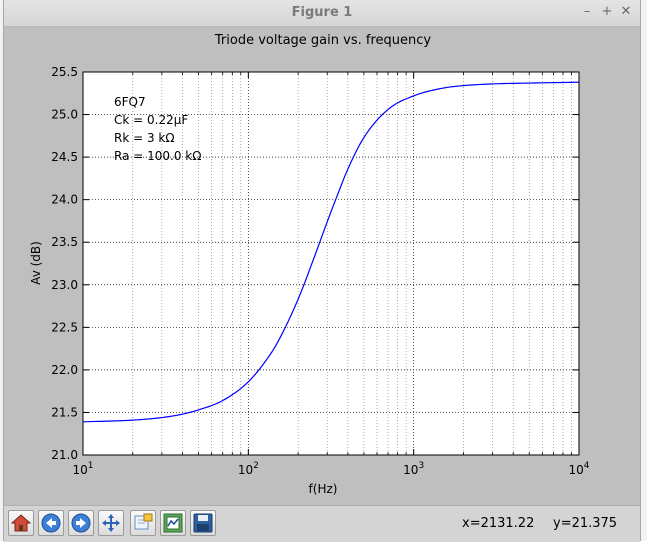 The image size is (647, 542). I want to click on y-tick-label: 25.5, so click(64, 72).